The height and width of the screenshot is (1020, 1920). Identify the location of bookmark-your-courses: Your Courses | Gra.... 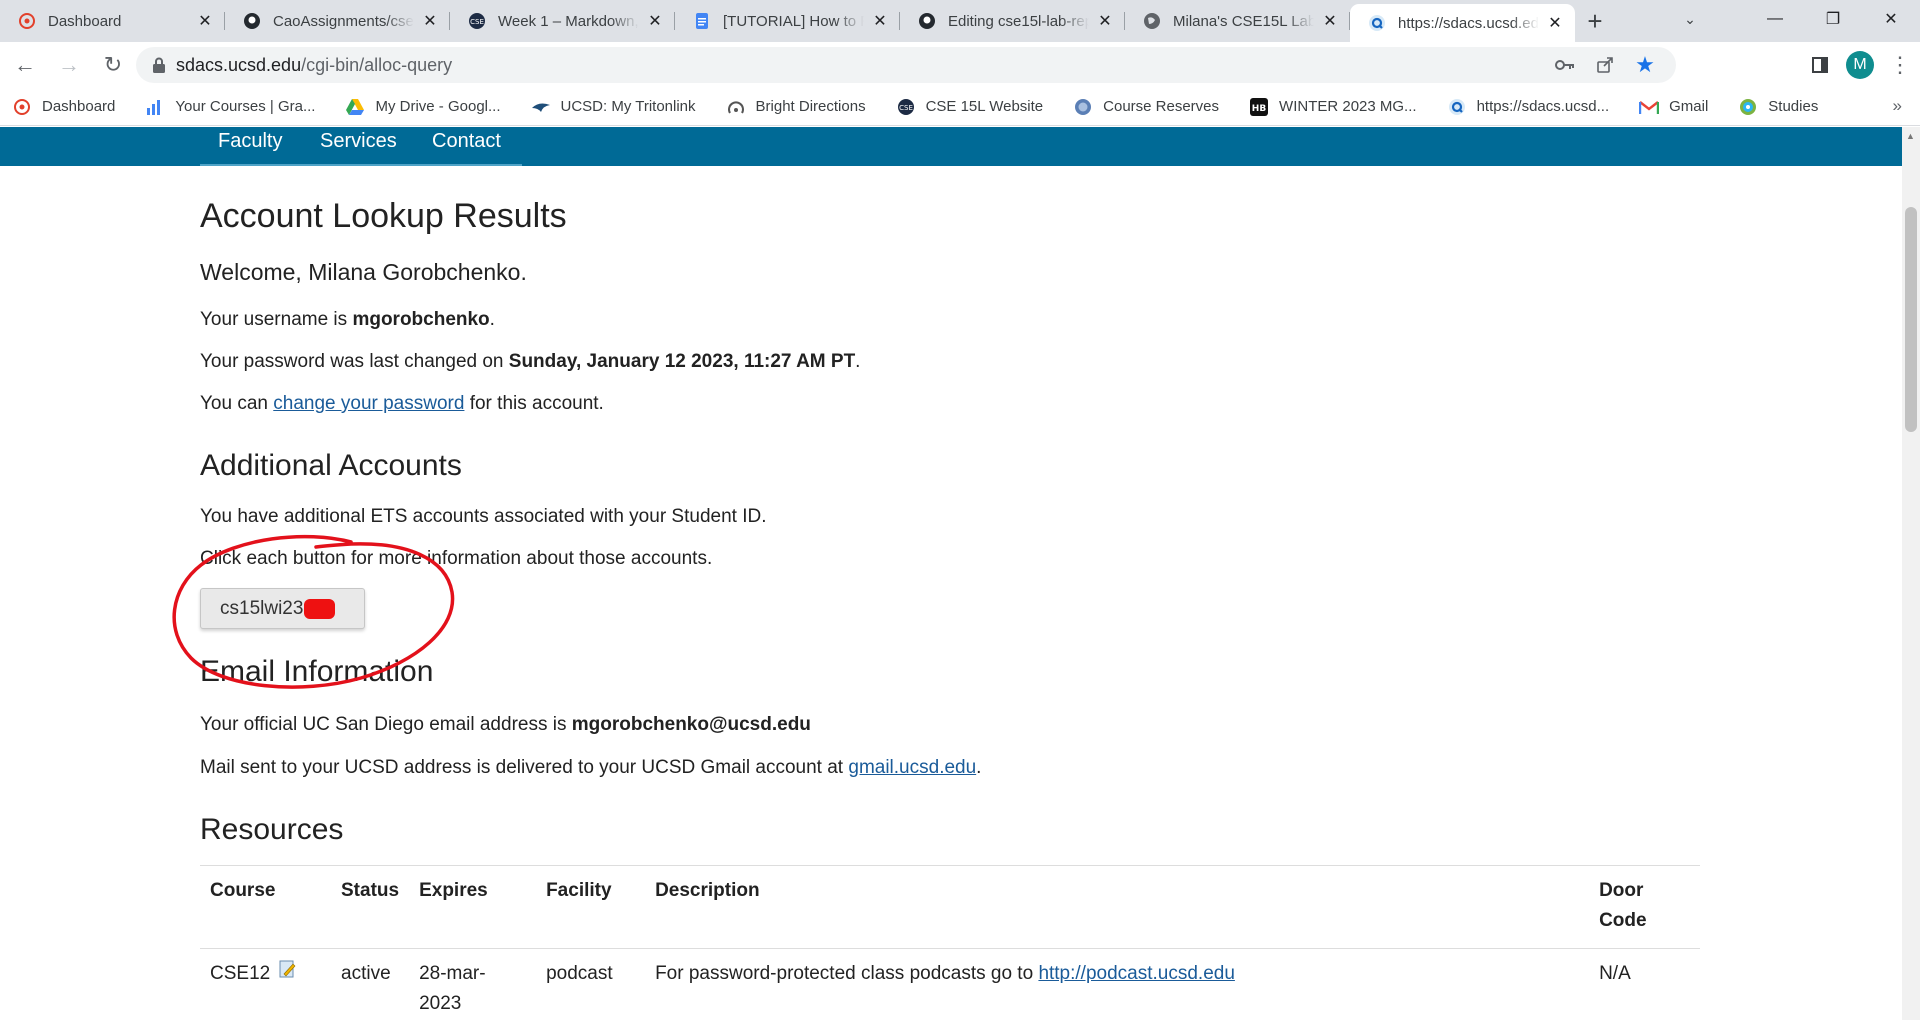
(230, 107).